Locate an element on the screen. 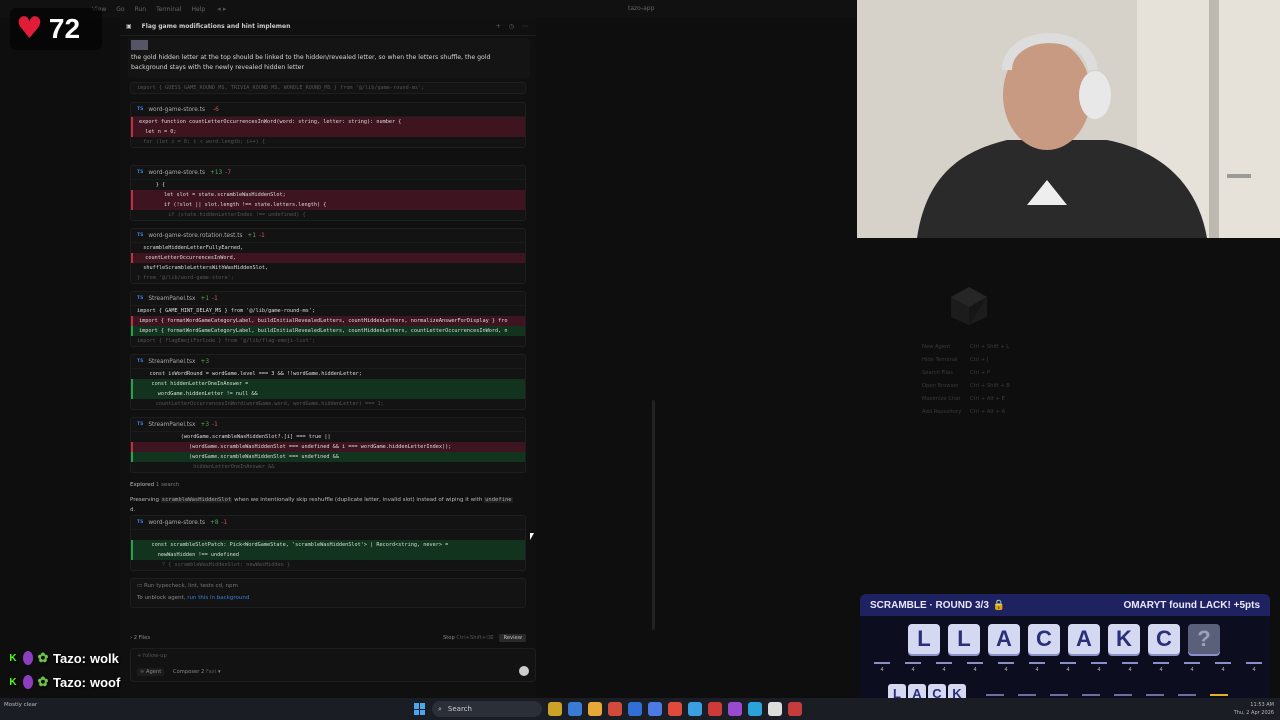 The image size is (1280, 720). agent-mode-select: ∞ Agent is located at coordinates (151, 672).